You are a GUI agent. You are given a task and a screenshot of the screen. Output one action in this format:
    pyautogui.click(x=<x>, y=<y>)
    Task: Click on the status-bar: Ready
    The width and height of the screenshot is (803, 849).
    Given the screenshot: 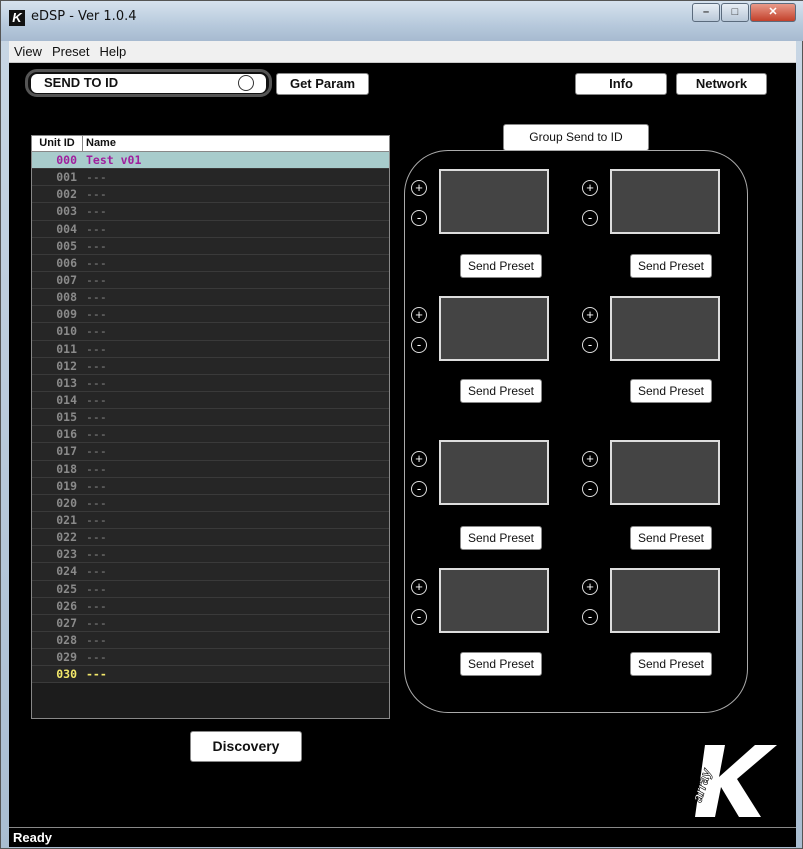 What is the action you would take?
    pyautogui.click(x=402, y=837)
    